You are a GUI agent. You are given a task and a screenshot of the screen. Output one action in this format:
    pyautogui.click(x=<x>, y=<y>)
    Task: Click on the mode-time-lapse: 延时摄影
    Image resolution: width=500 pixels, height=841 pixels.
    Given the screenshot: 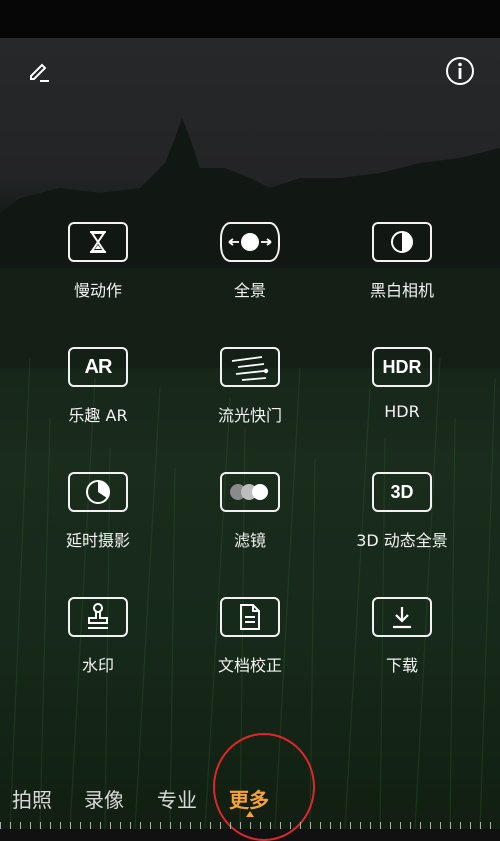 What is the action you would take?
    pyautogui.click(x=98, y=511)
    